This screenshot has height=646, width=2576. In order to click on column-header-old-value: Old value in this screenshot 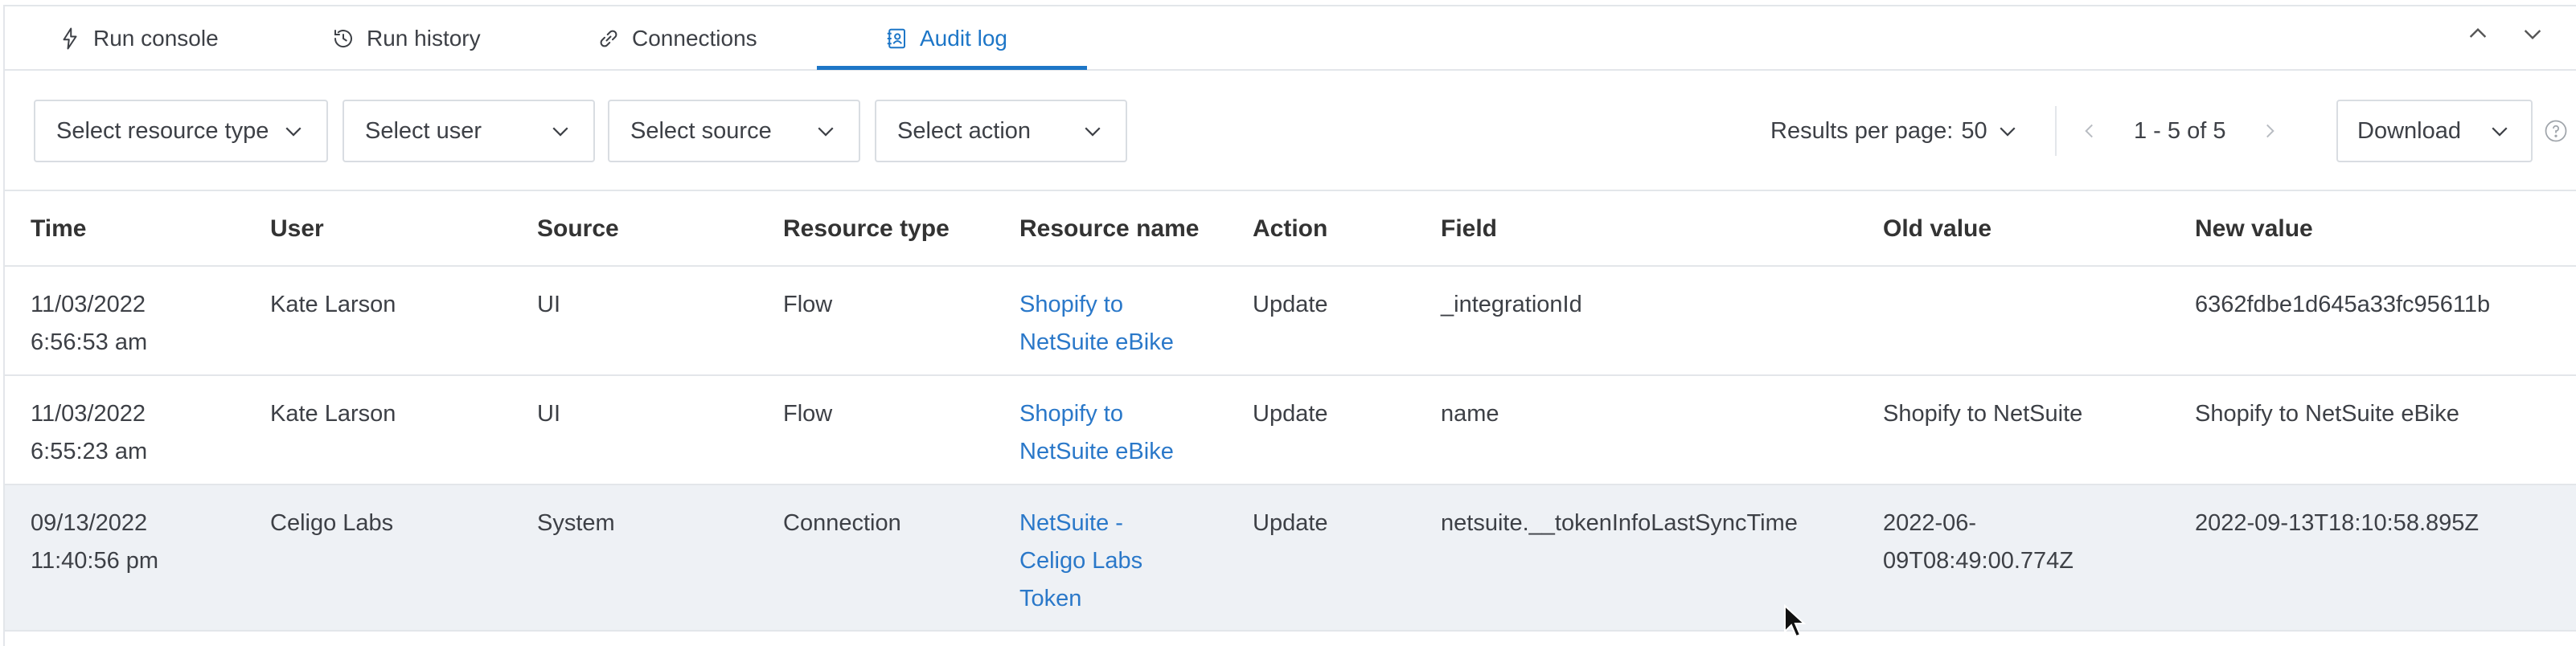, I will do `click(1937, 229)`.